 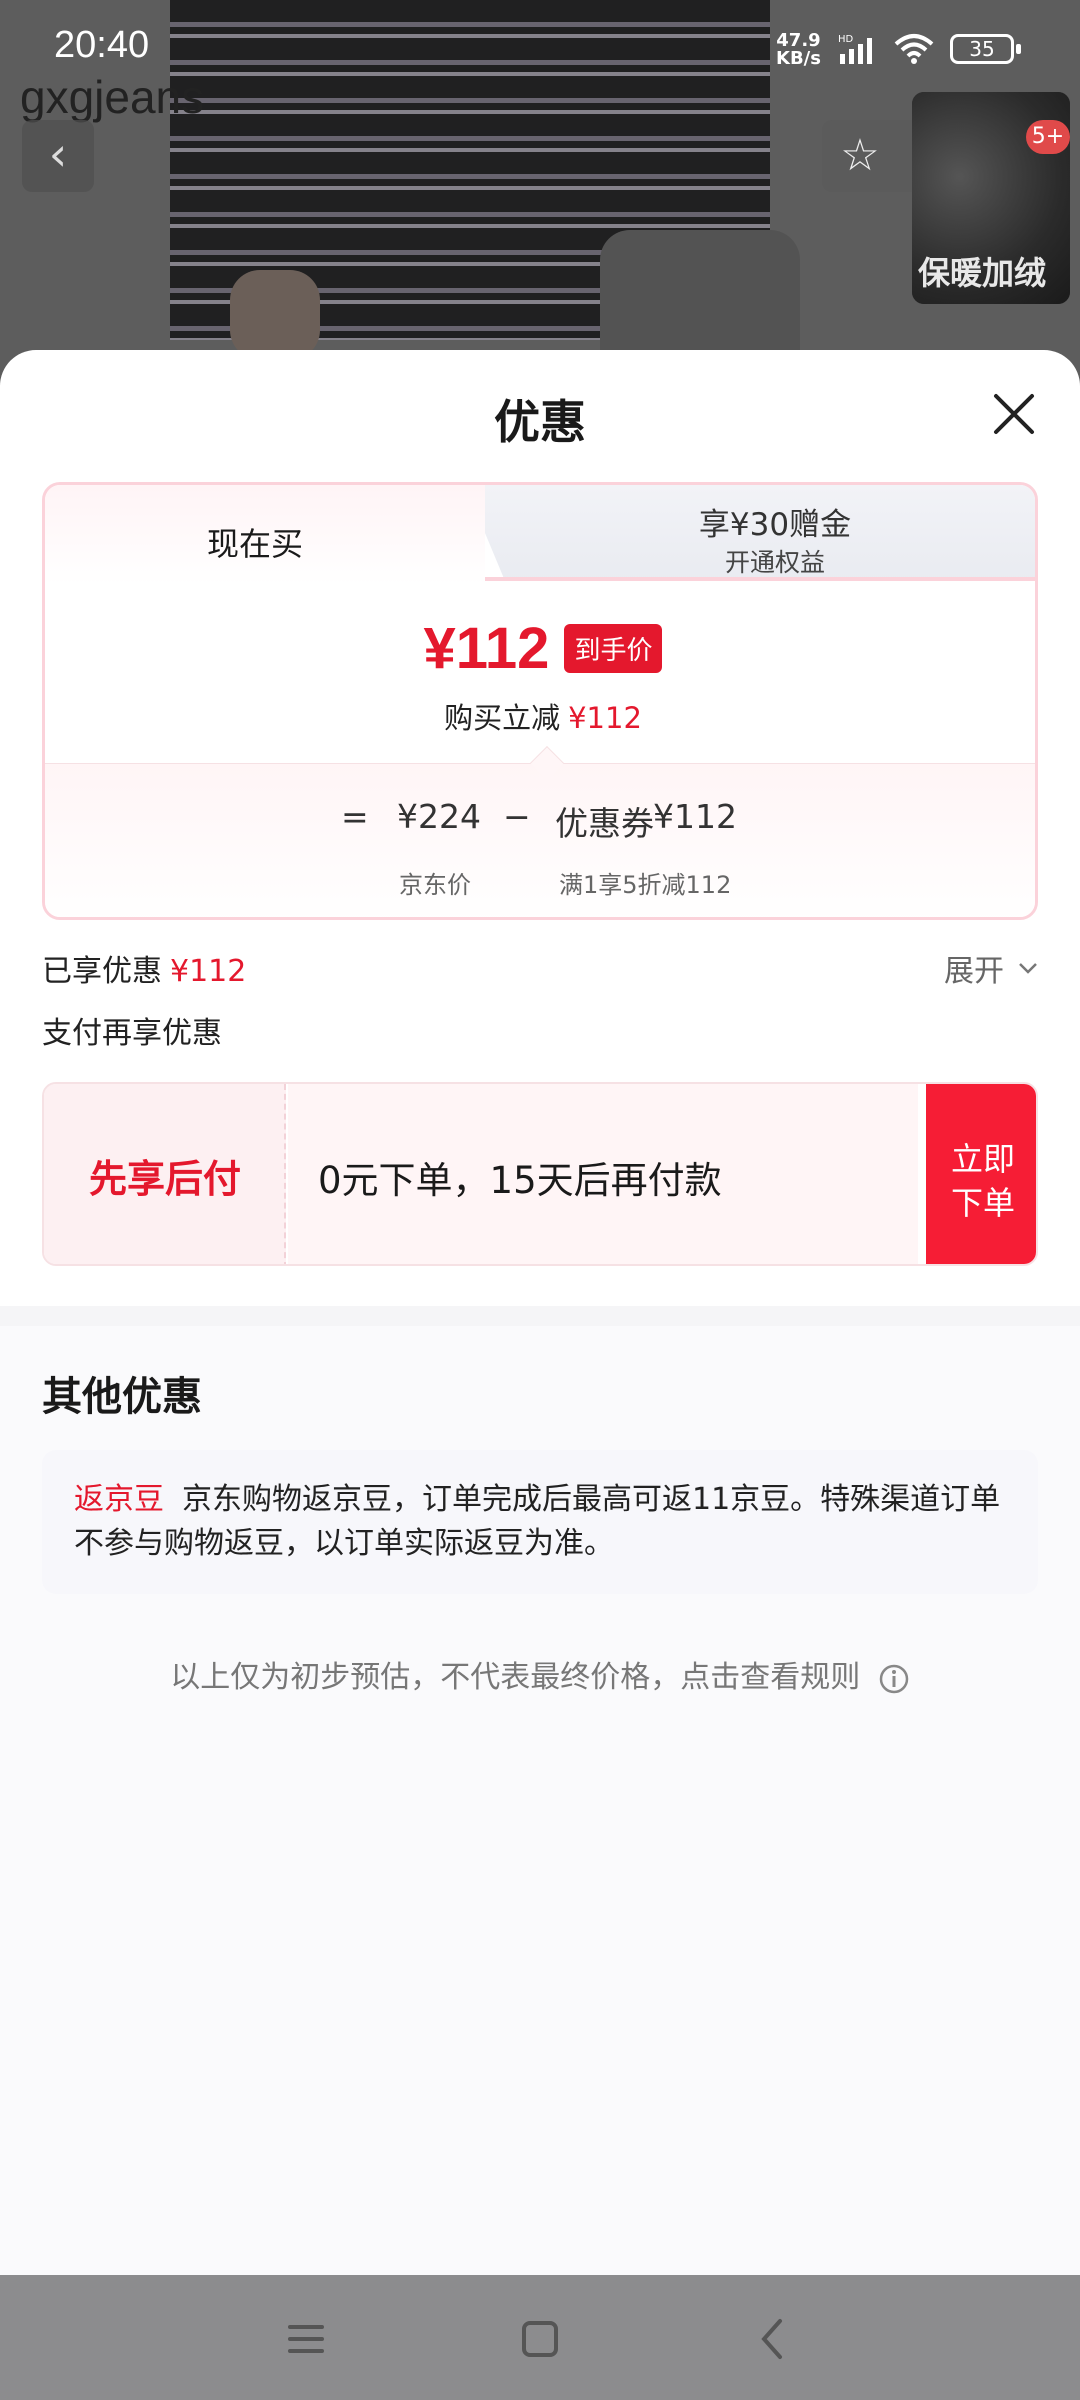 What do you see at coordinates (613, 648) in the screenshot?
I see `final-price-tag: 到手价` at bounding box center [613, 648].